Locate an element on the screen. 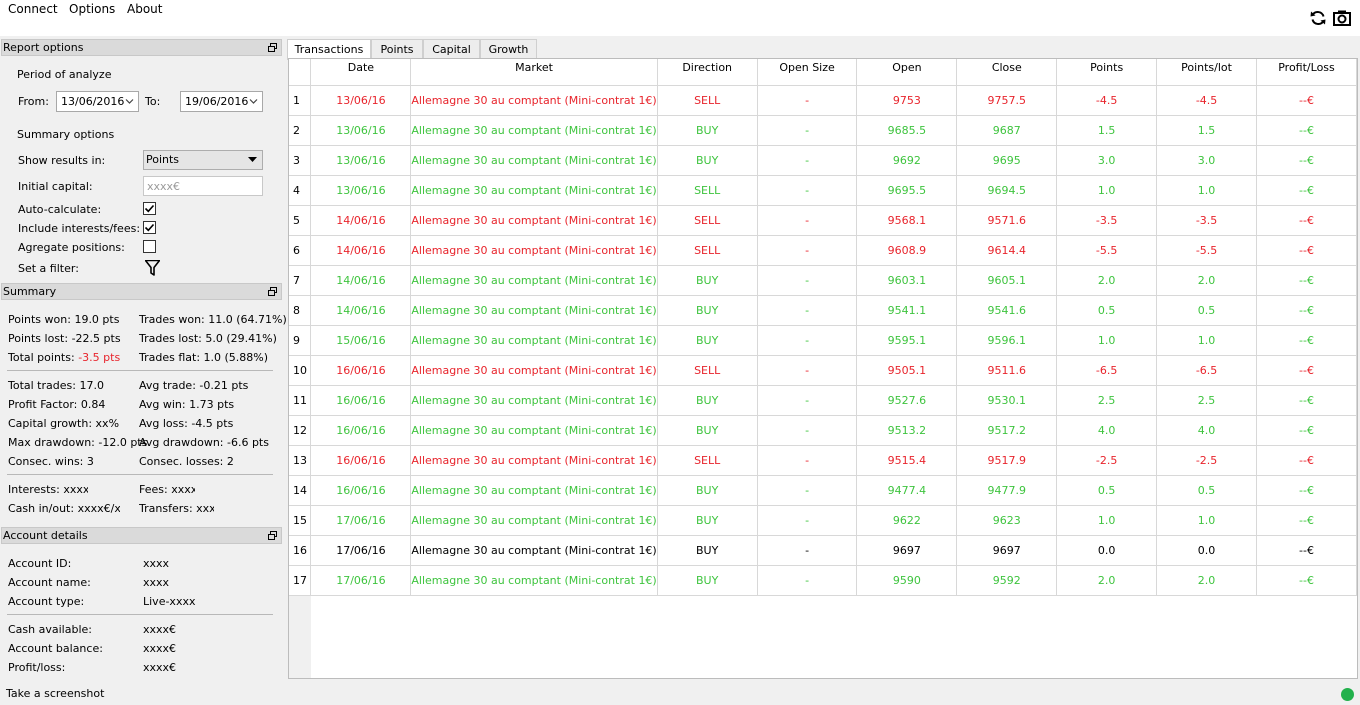  row-number: 15 is located at coordinates (300, 520).